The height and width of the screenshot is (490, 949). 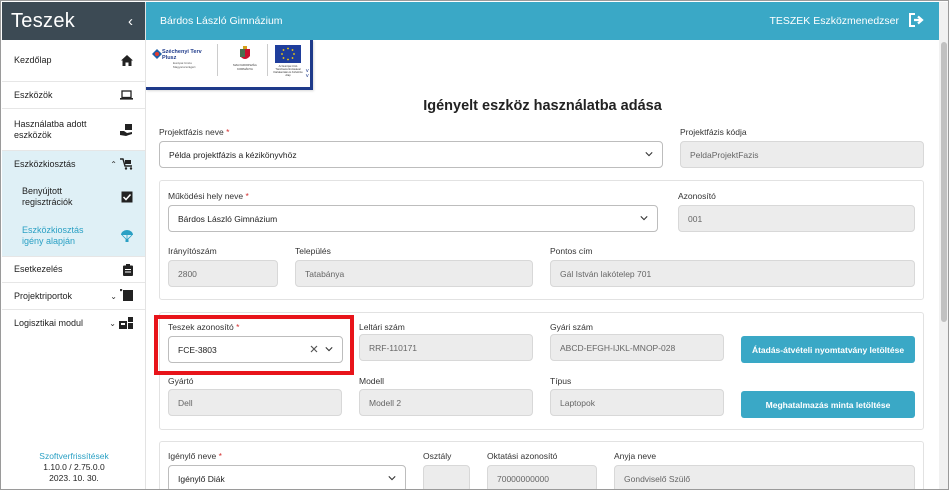 What do you see at coordinates (74, 456) in the screenshot?
I see `software-updates-link: Szoftverfrissítések` at bounding box center [74, 456].